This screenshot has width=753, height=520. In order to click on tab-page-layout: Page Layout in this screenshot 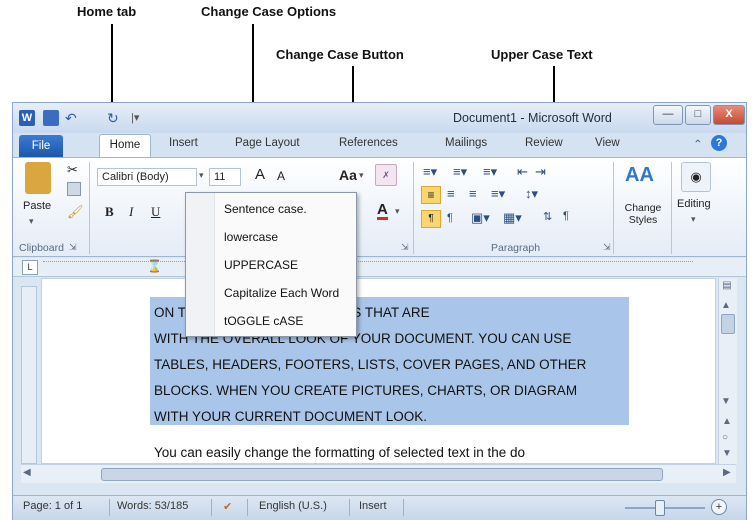, I will do `click(267, 143)`.